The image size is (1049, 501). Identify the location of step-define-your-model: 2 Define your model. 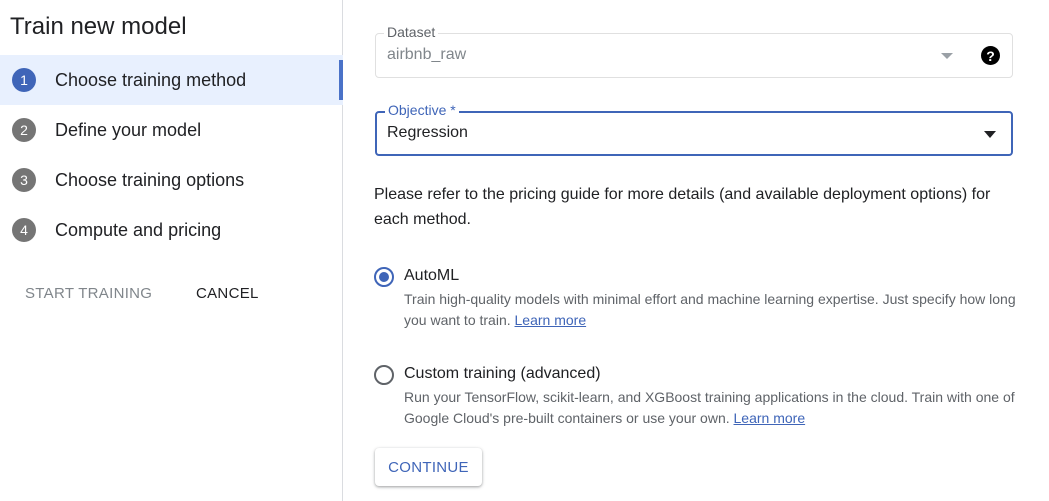
(171, 130).